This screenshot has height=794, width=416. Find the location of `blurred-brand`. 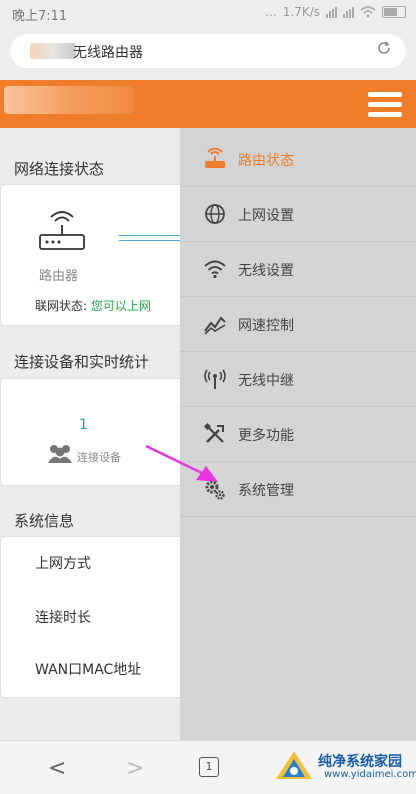

blurred-brand is located at coordinates (53, 51).